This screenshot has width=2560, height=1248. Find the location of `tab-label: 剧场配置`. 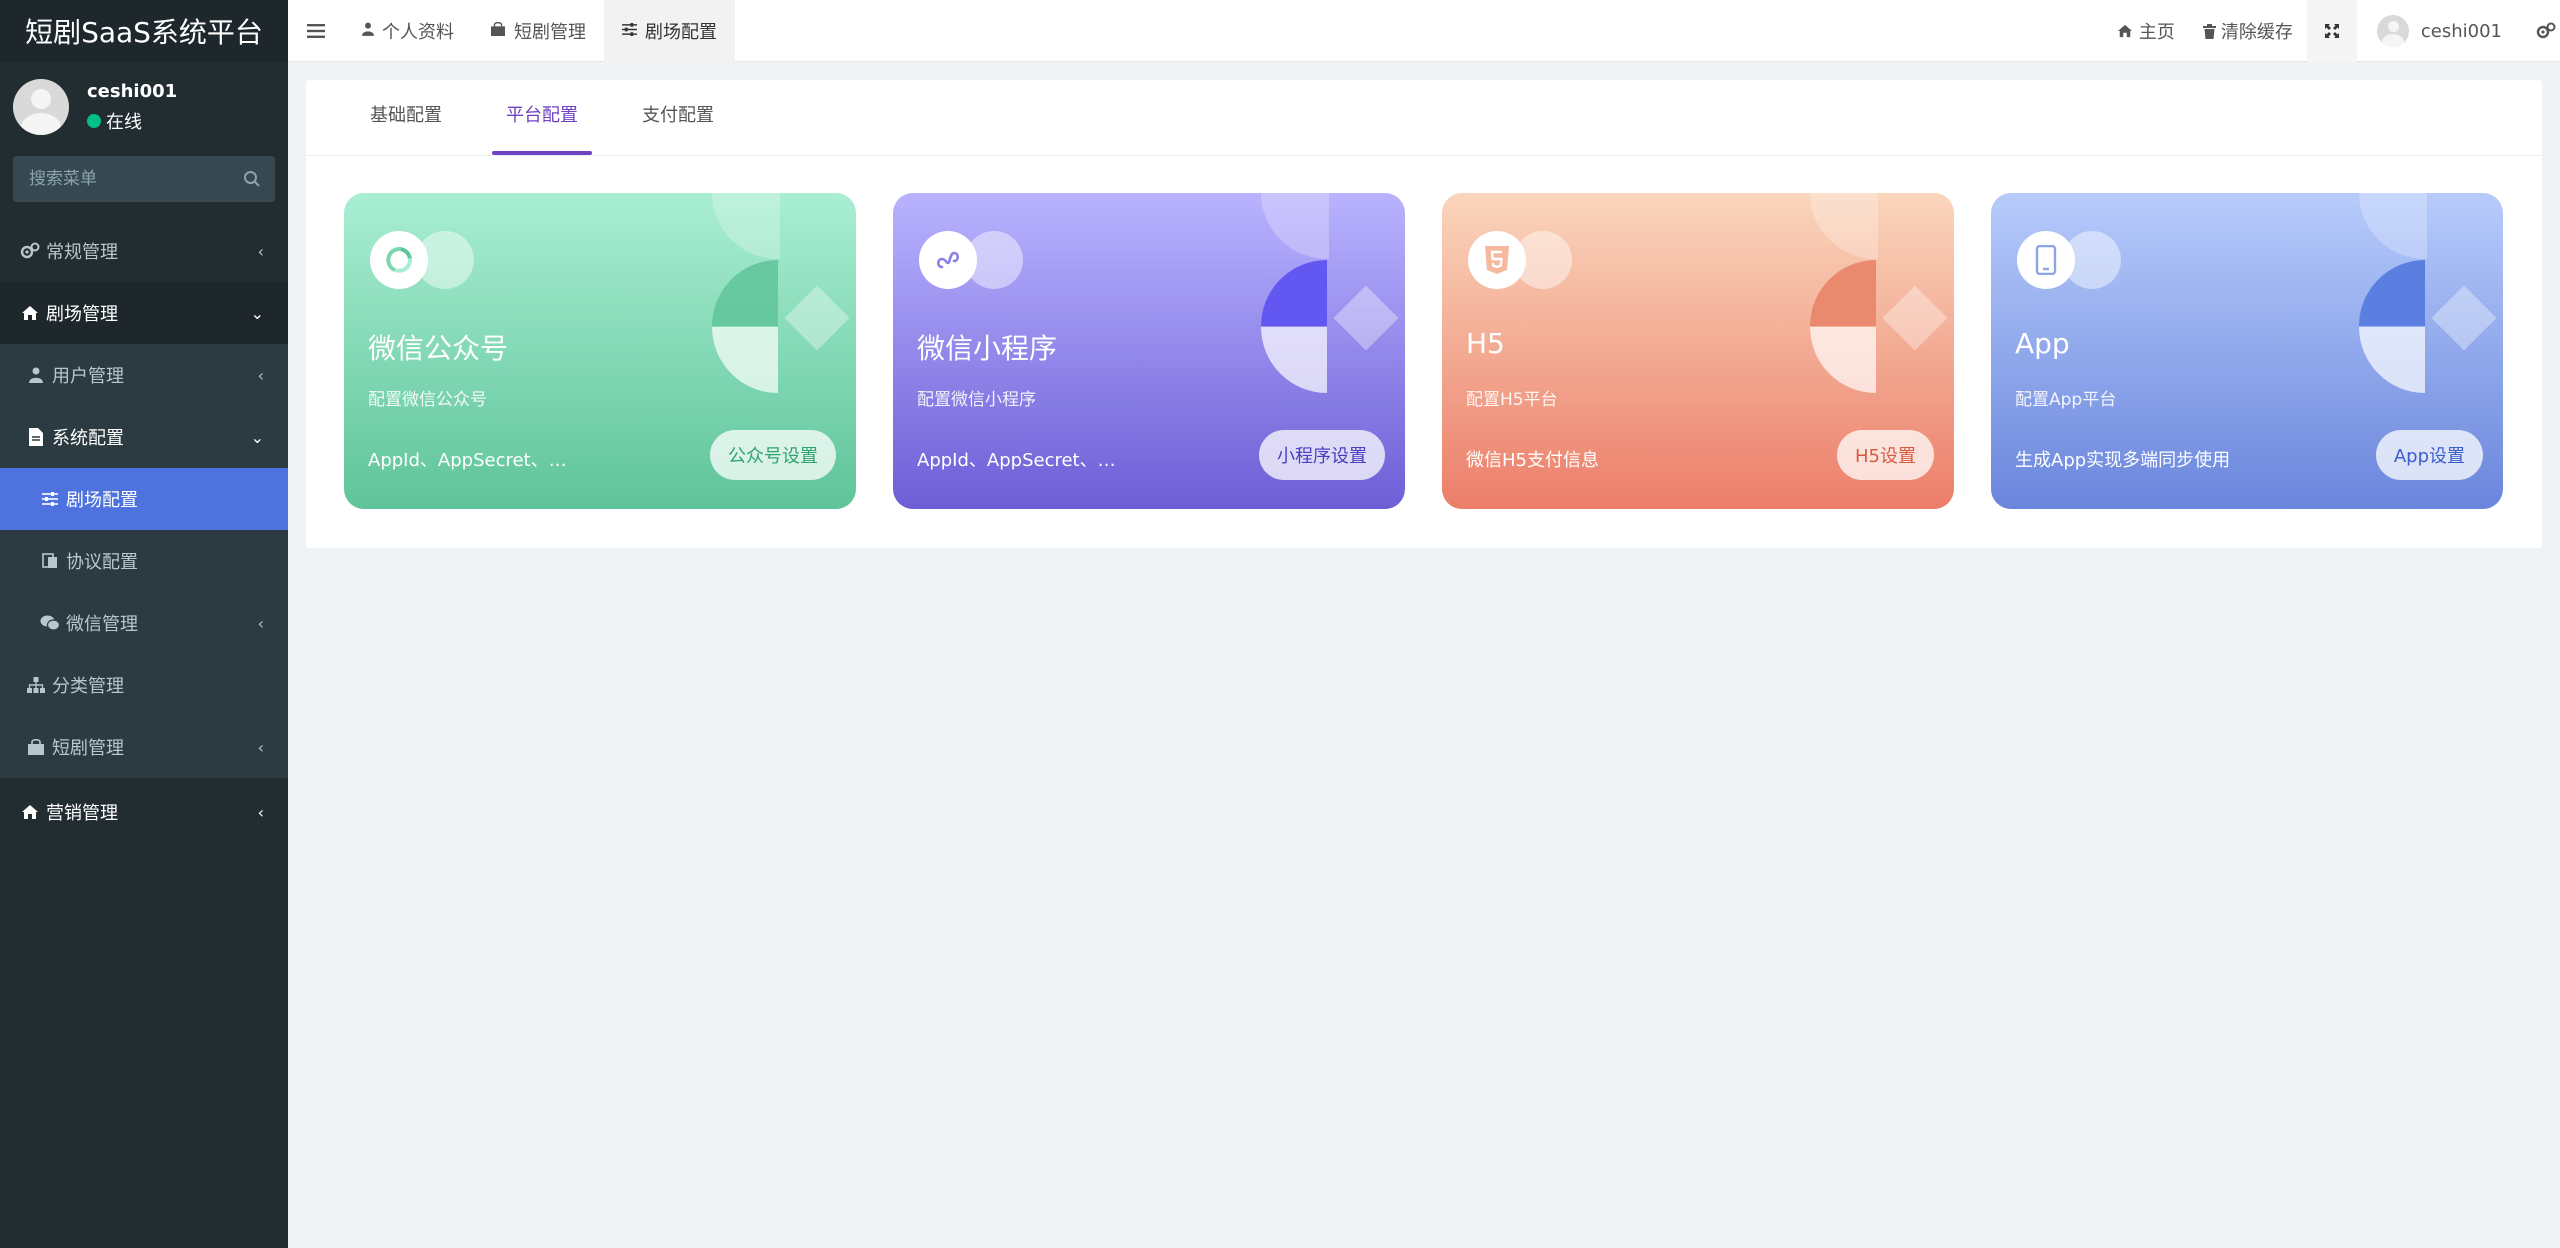

tab-label: 剧场配置 is located at coordinates (681, 32).